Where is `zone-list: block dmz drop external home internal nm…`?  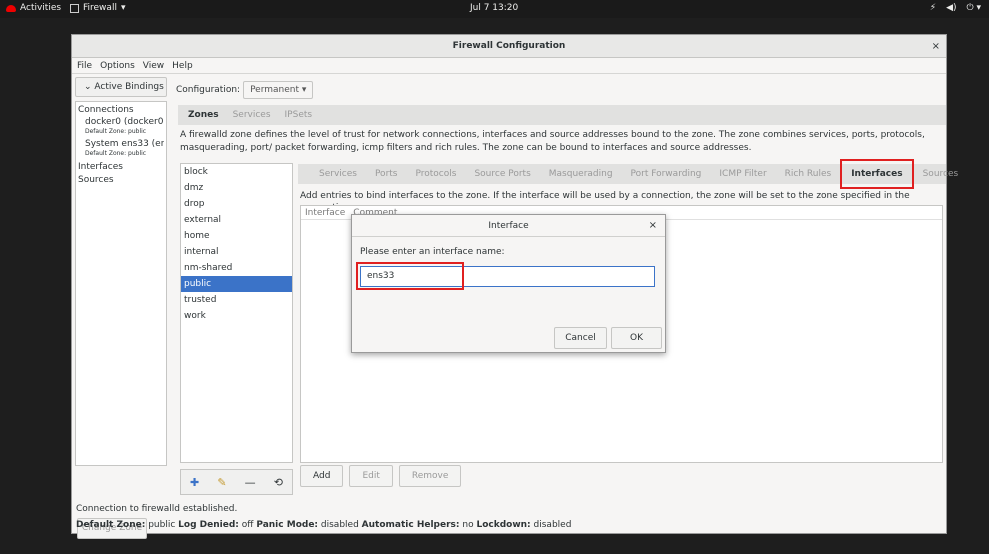
zone-list: block dmz drop external home internal nm… is located at coordinates (236, 313).